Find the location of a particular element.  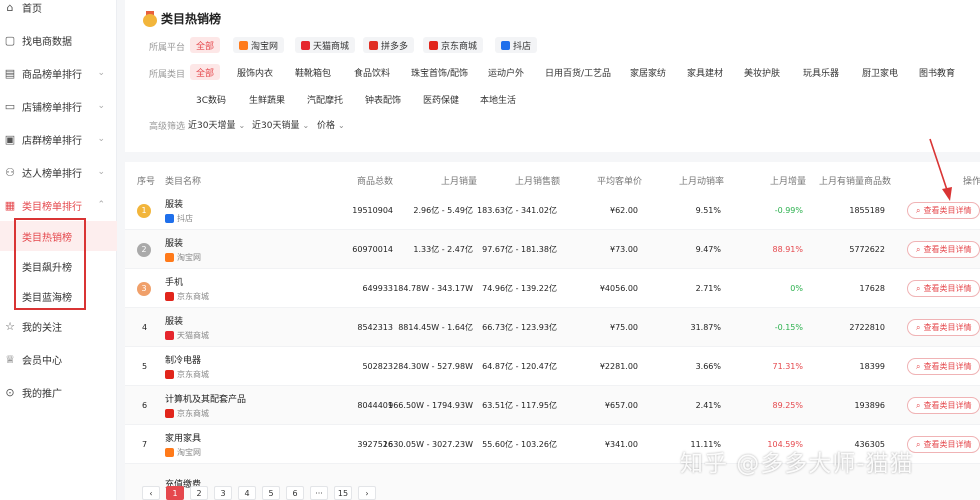

sell-through-cell: 2.41% is located at coordinates (708, 405).